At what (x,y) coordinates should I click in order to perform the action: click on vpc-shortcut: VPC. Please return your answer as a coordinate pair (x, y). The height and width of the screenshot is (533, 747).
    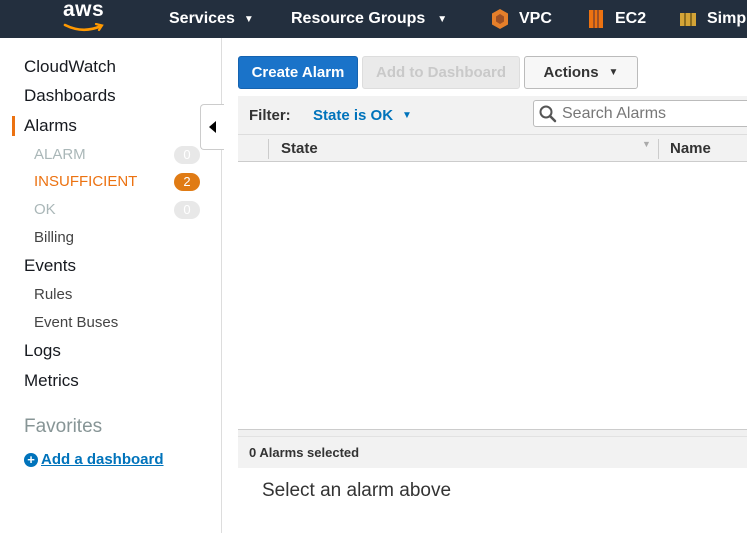
    Looking at the image, I should click on (521, 19).